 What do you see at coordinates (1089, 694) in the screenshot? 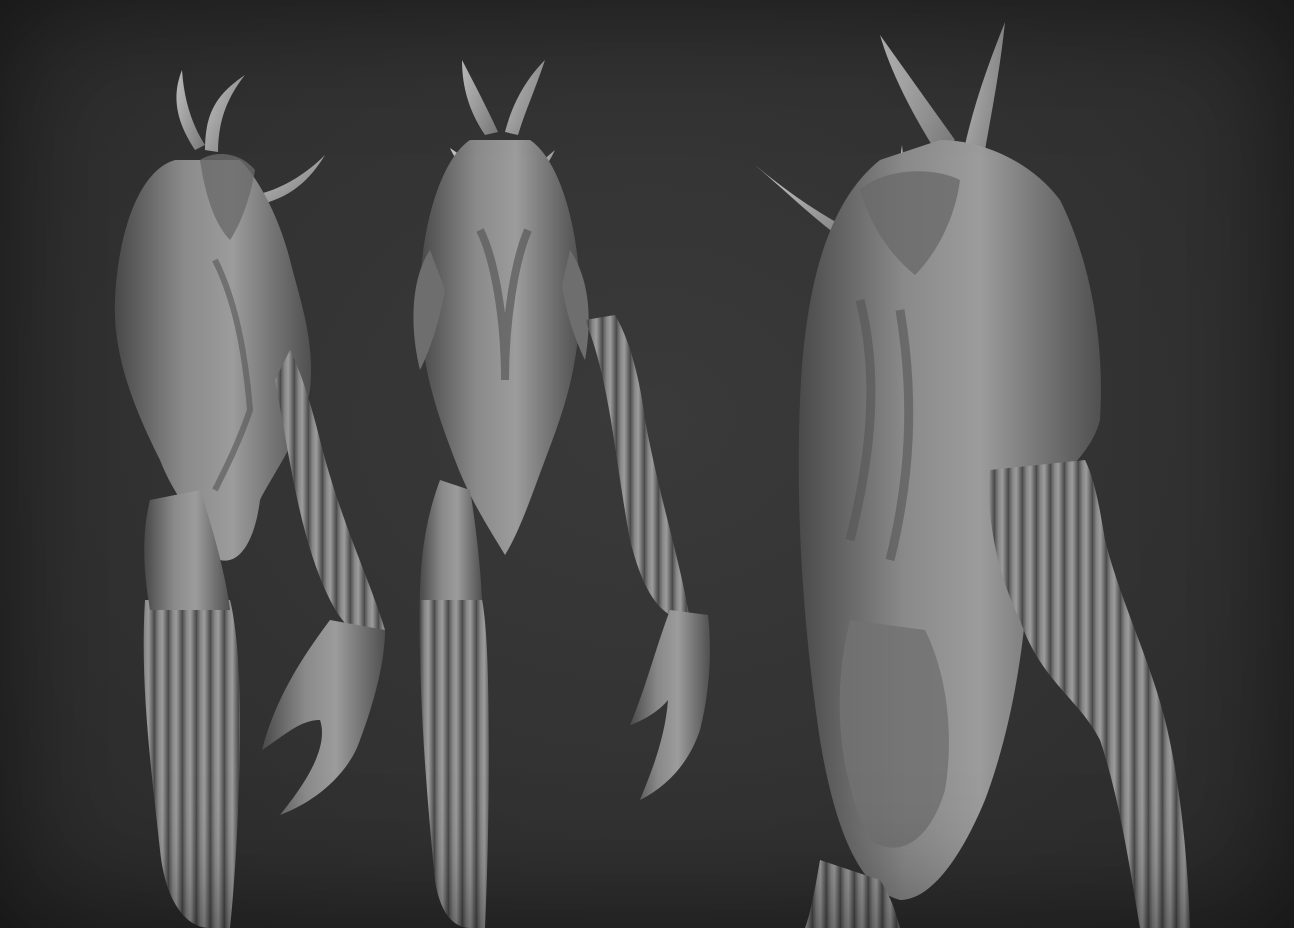
I see `leg` at bounding box center [1089, 694].